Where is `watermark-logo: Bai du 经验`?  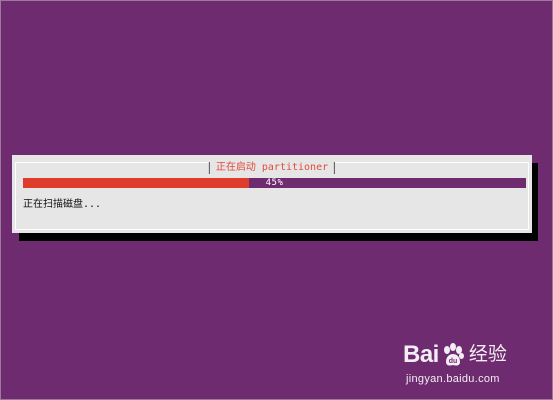 watermark-logo: Bai du 经验 is located at coordinates (468, 355).